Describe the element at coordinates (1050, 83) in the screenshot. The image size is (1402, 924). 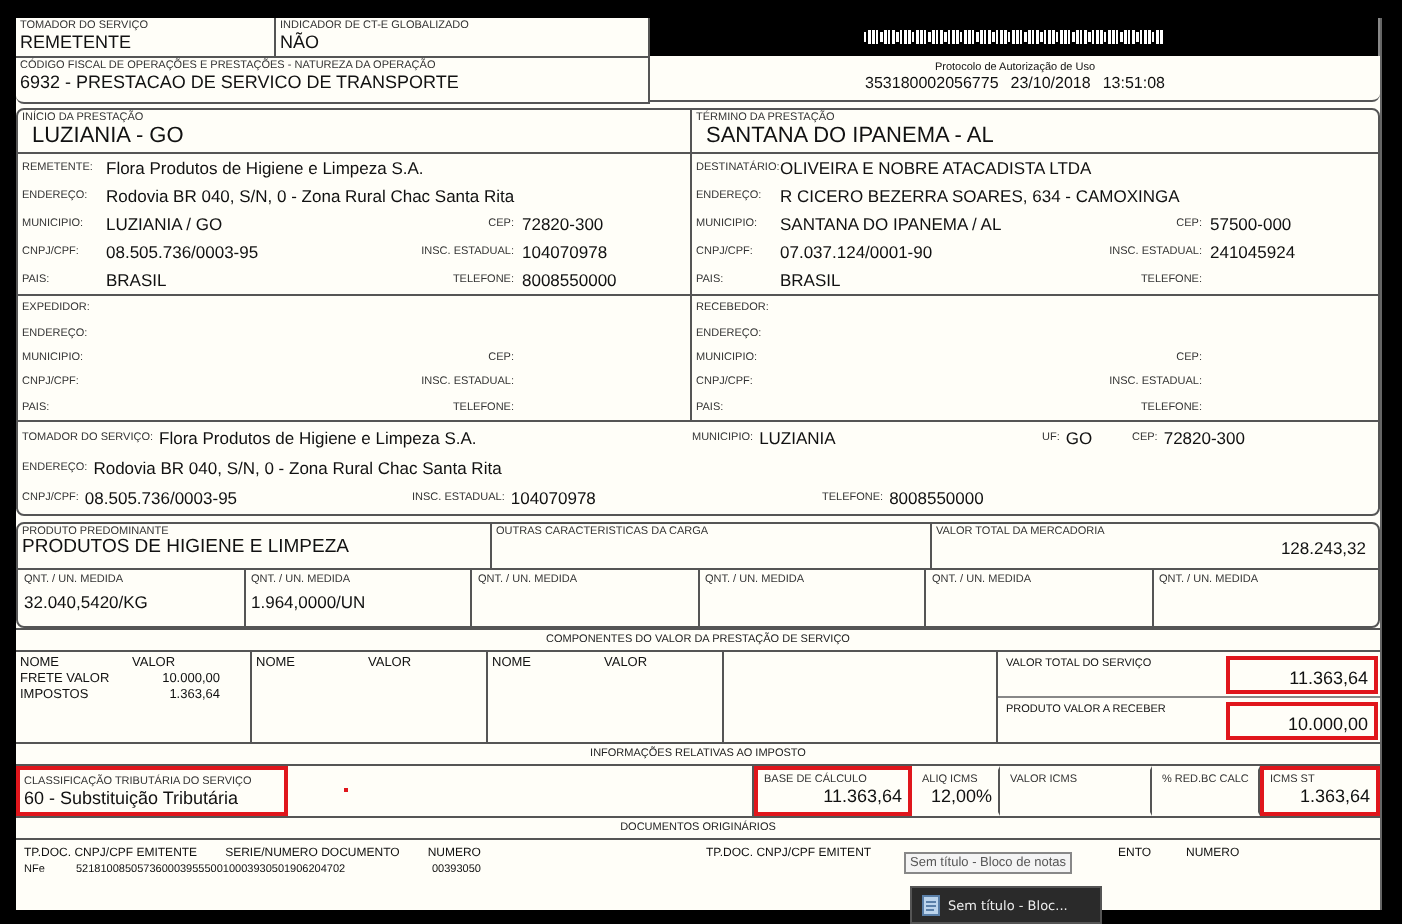
I see `protocol-date: 23/10/2018` at that location.